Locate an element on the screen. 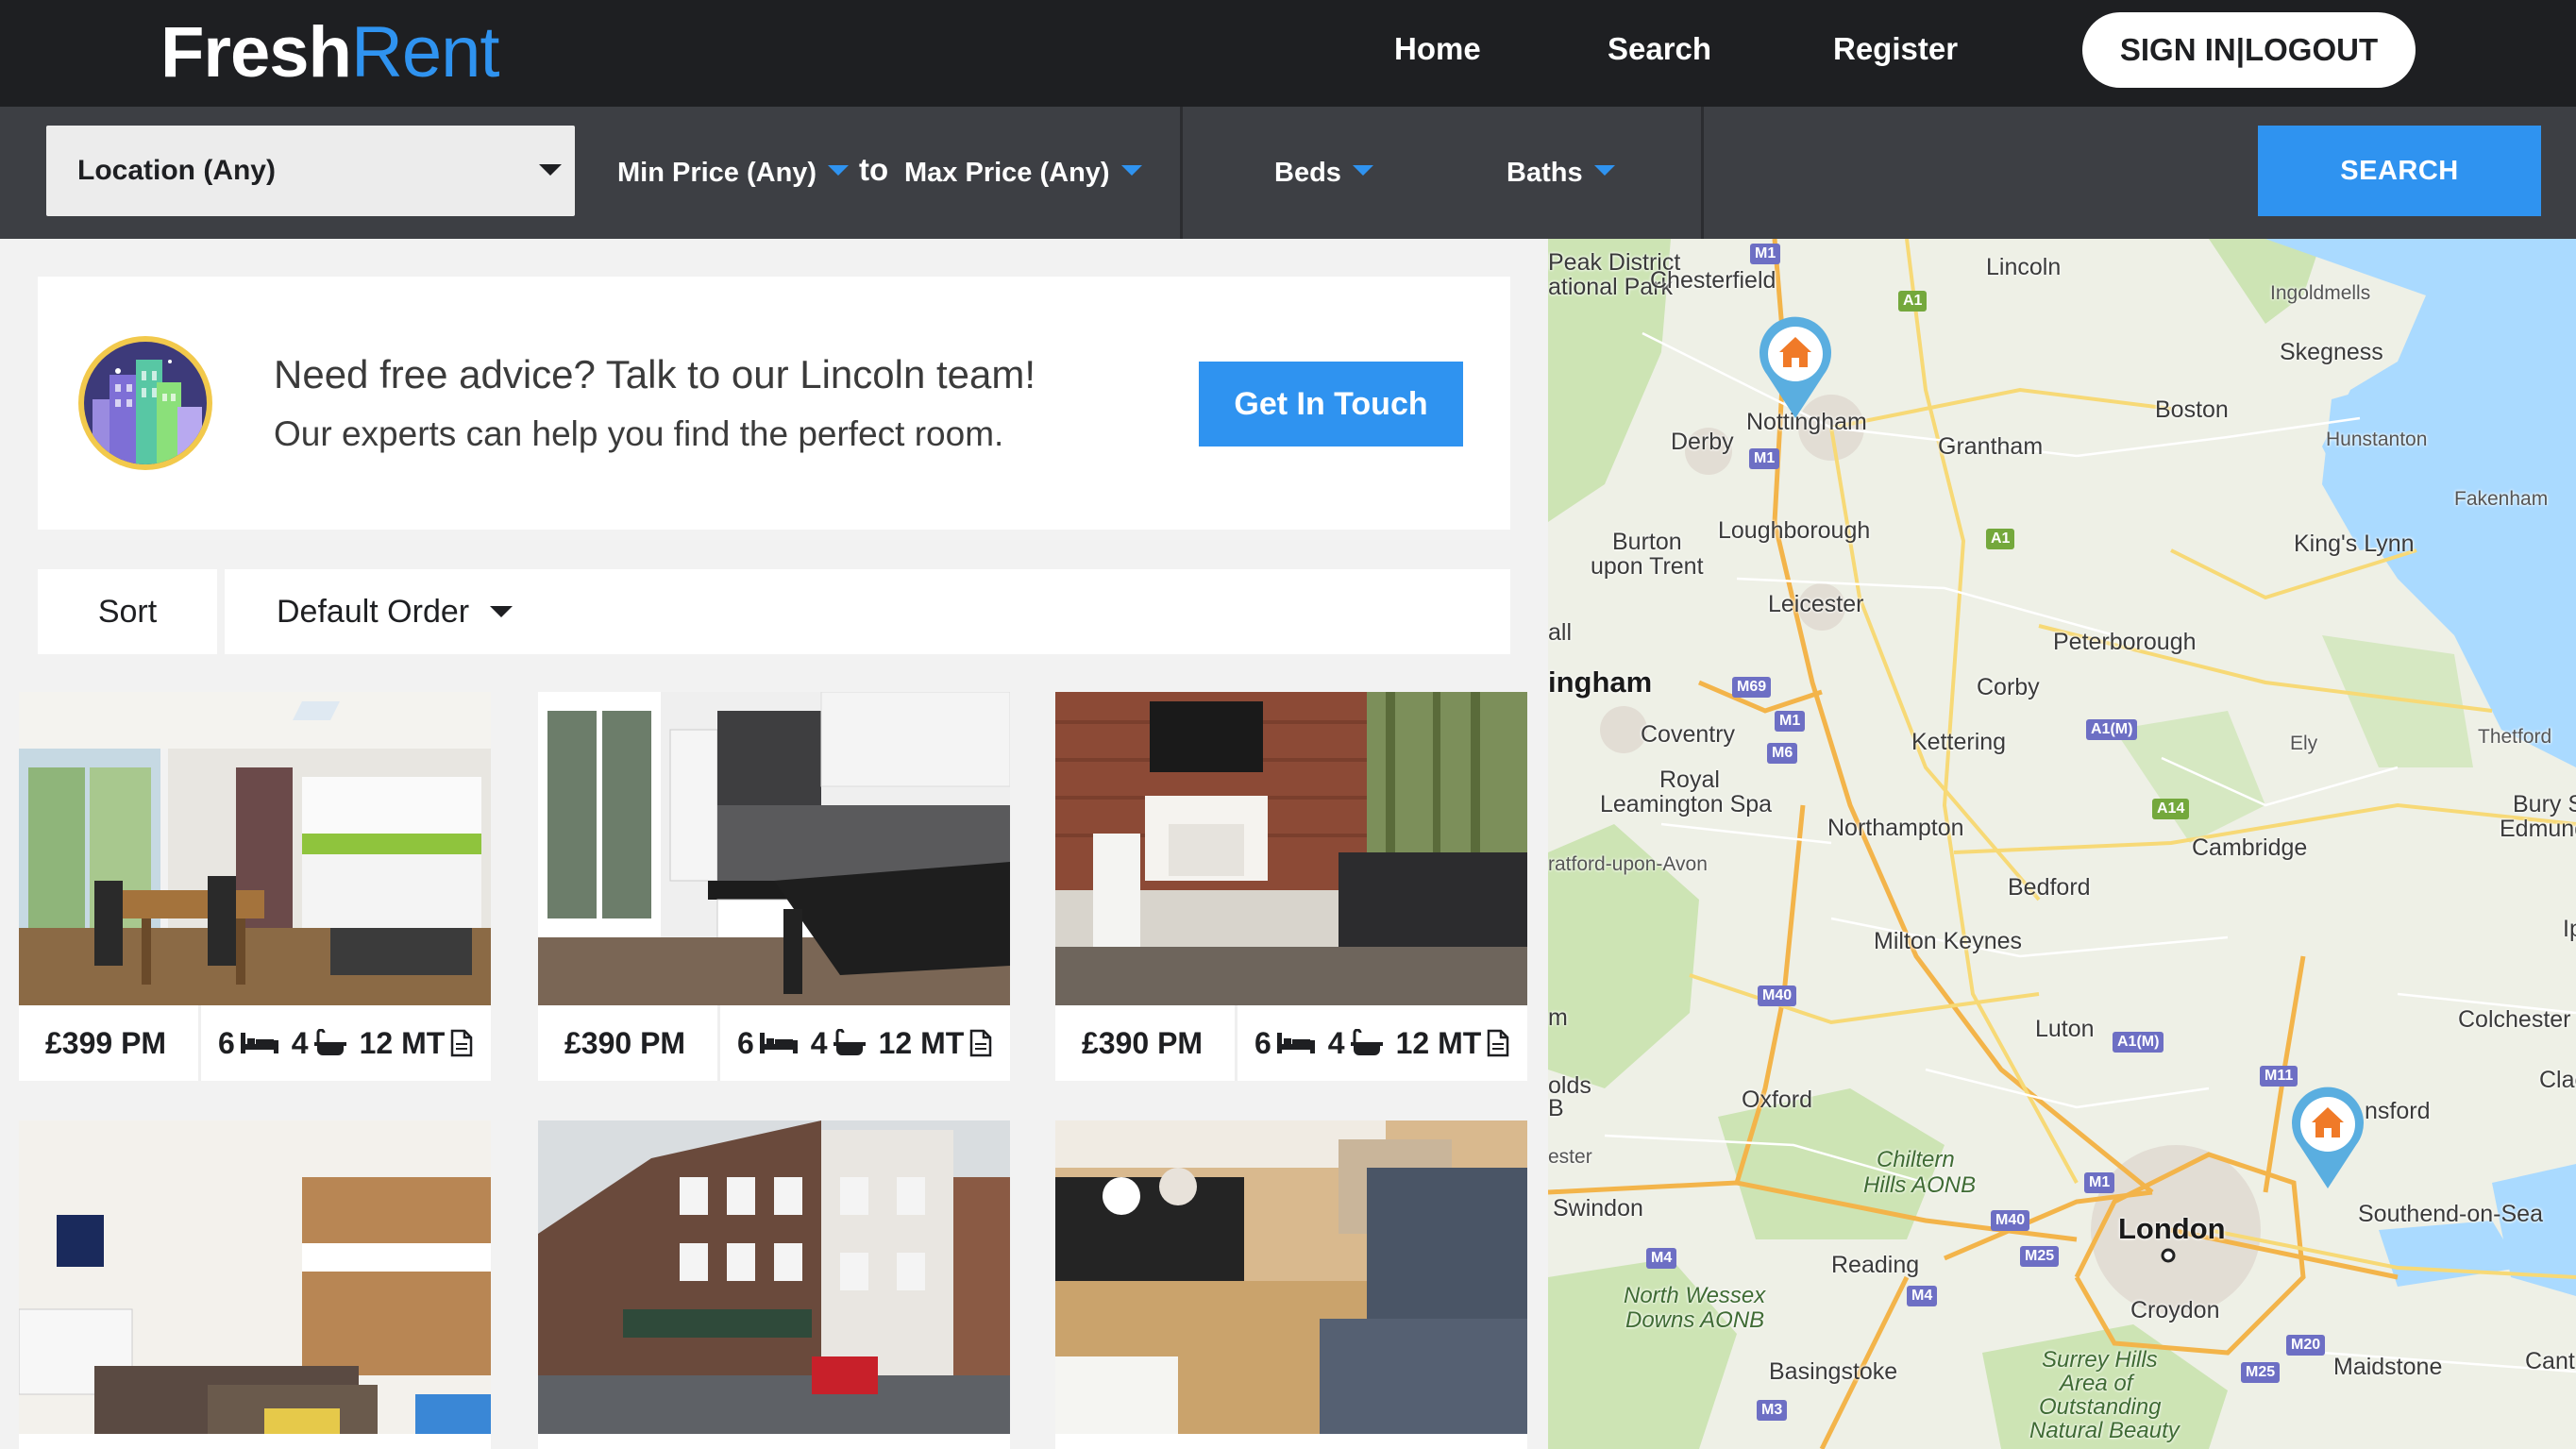 This screenshot has width=2576, height=1449. map-place-label: Edmunds is located at coordinates (2538, 829).